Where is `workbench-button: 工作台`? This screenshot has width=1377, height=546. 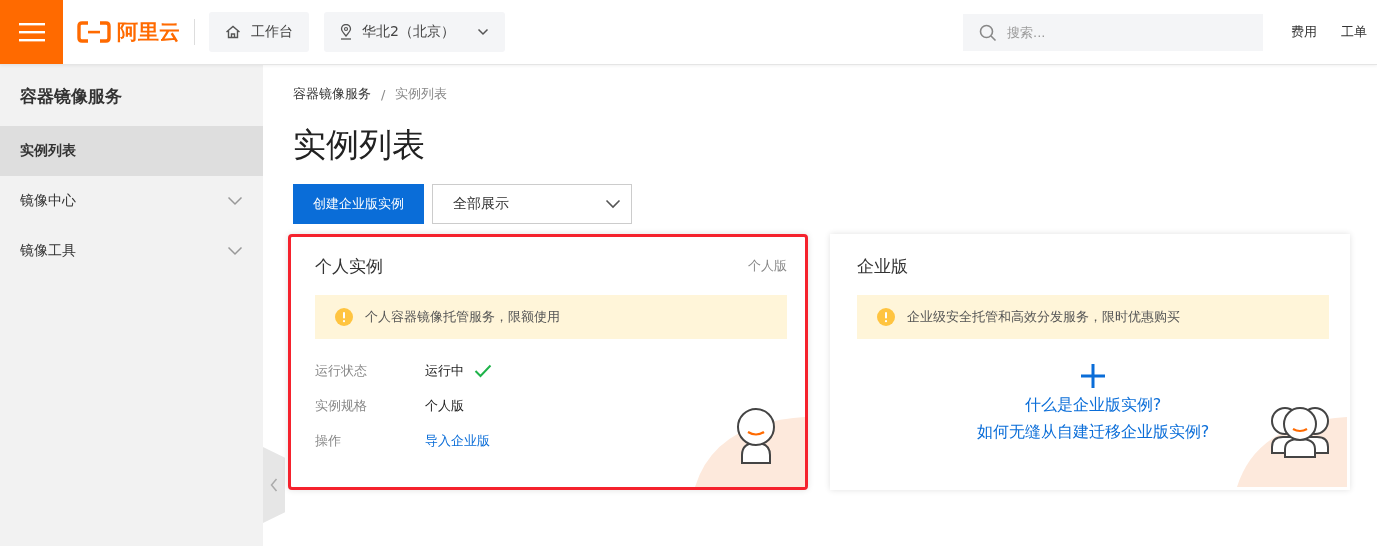
workbench-button: 工作台 is located at coordinates (259, 32).